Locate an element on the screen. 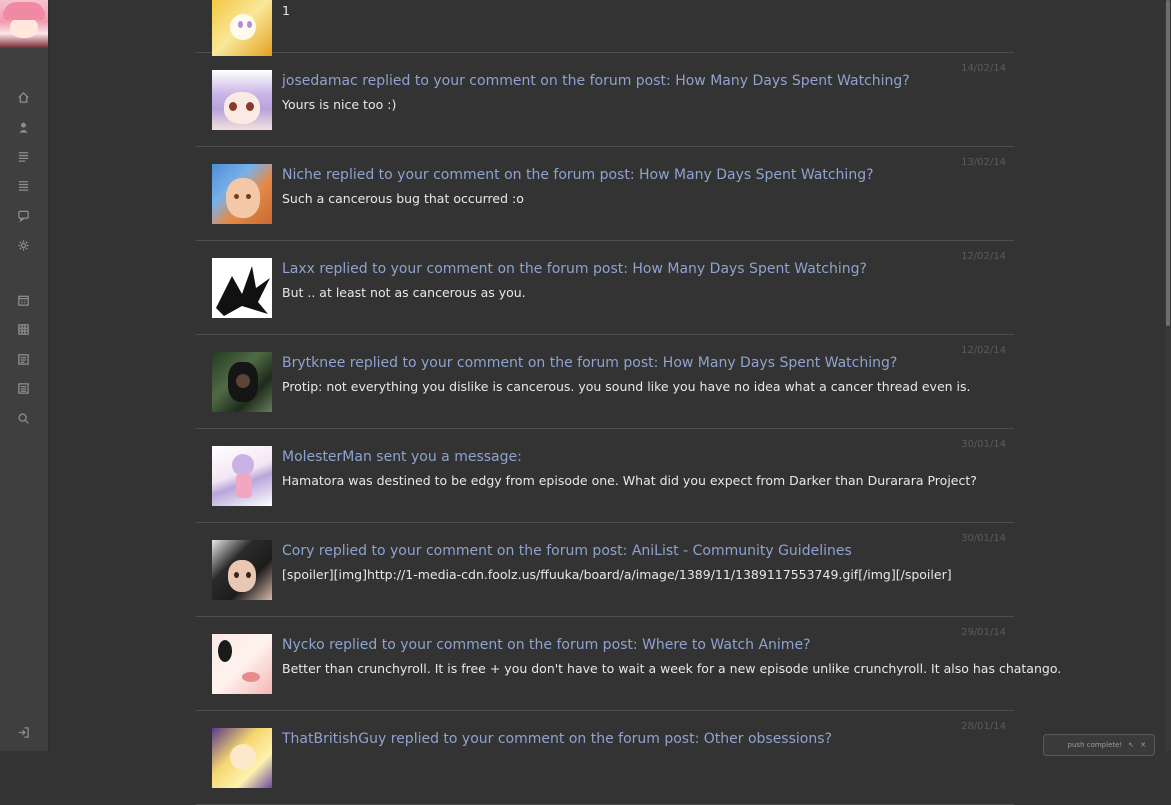  expand-icon: ↖ is located at coordinates (1131, 745).